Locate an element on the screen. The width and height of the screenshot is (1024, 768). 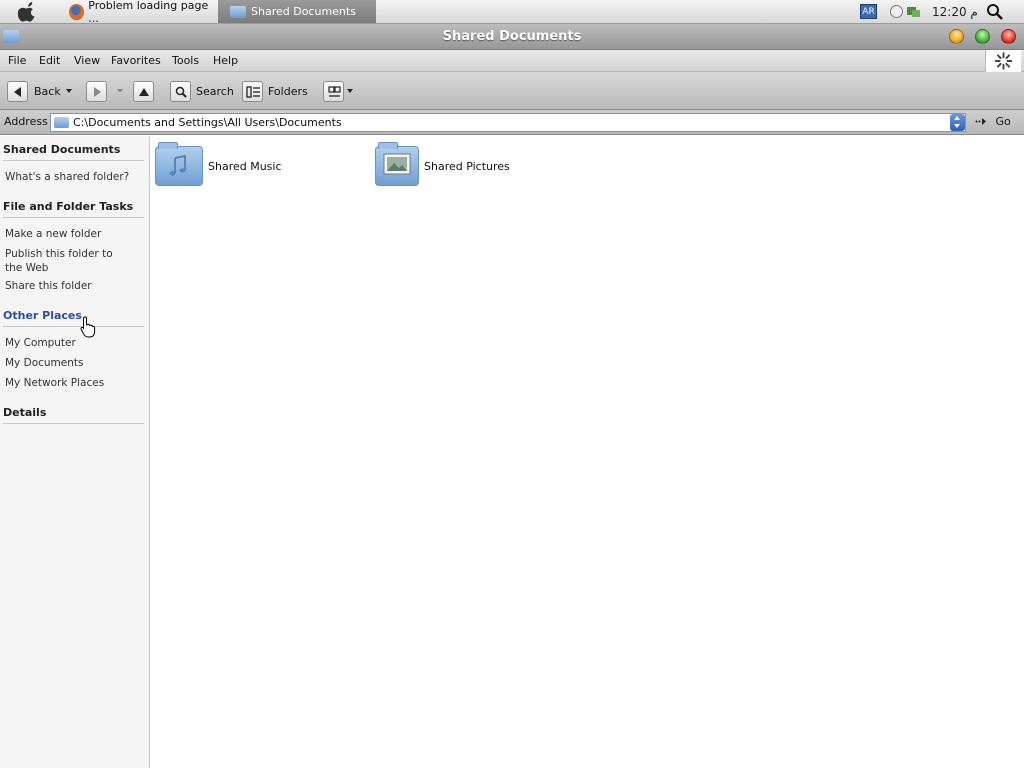
section-title-file-folder-tasks: File and Folder Tasks is located at coordinates (68, 206).